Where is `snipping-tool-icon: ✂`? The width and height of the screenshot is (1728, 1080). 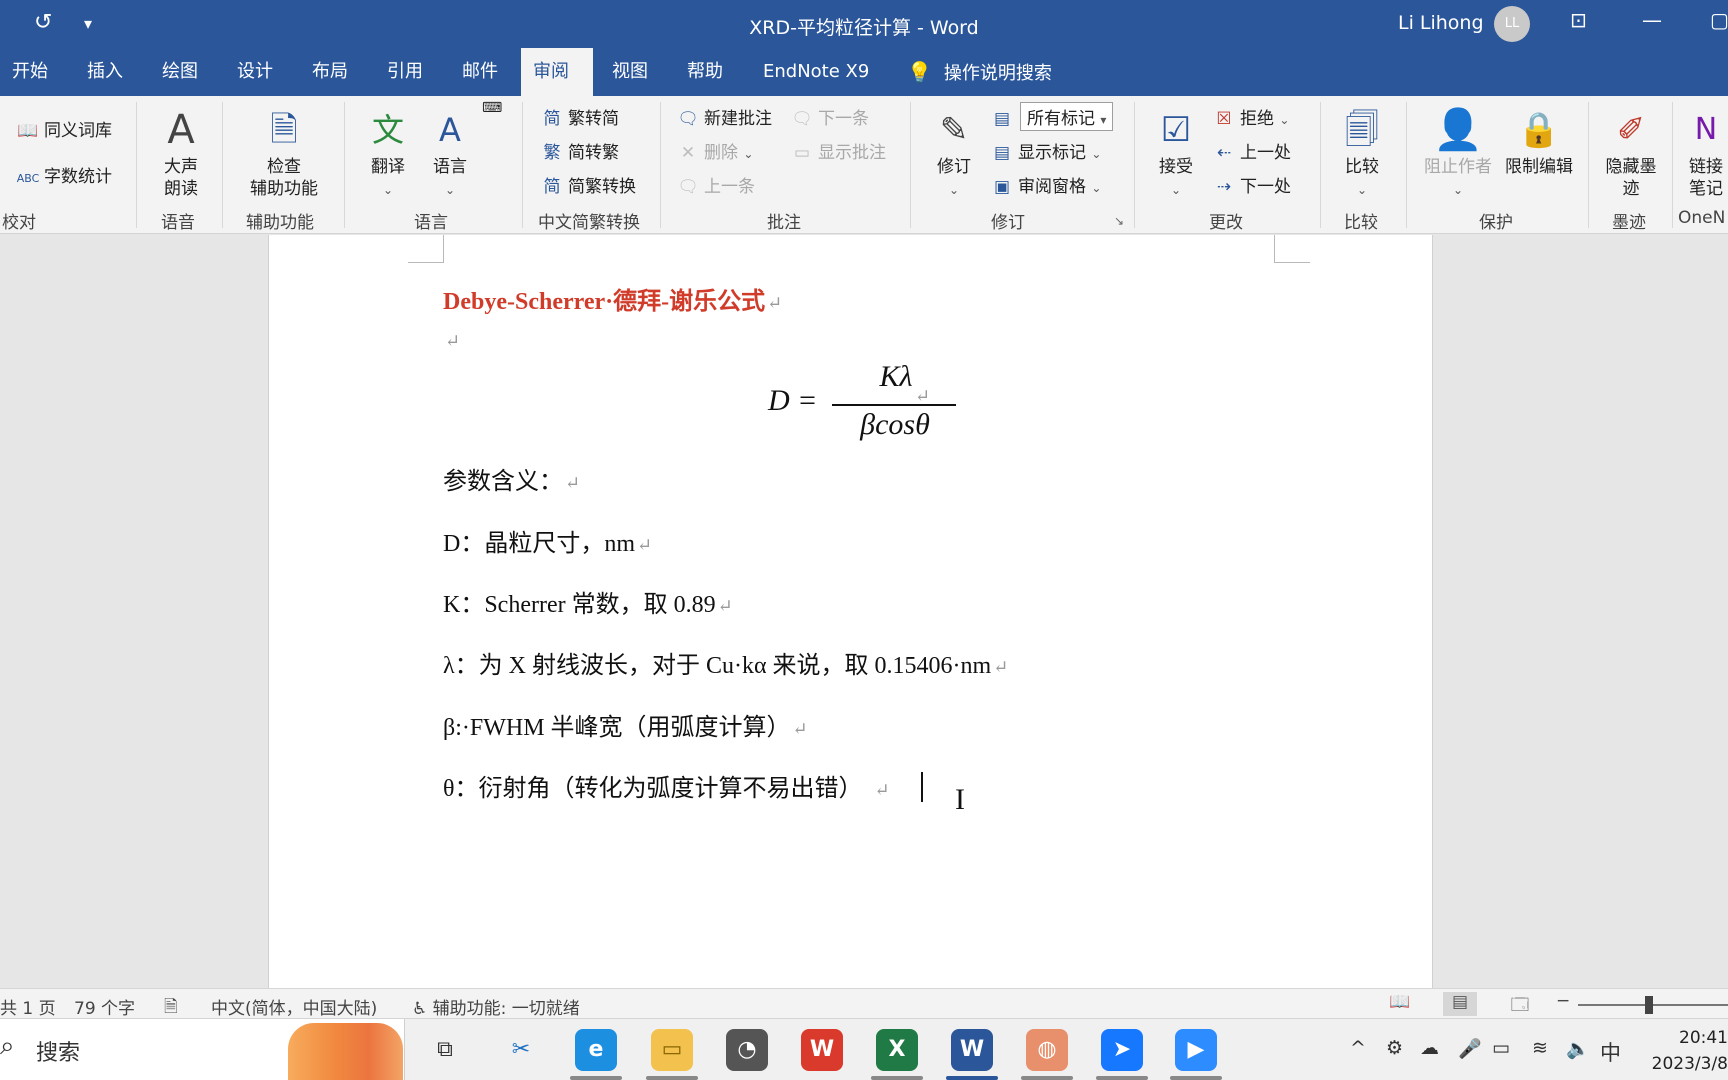
snipping-tool-icon: ✂ is located at coordinates (521, 1050).